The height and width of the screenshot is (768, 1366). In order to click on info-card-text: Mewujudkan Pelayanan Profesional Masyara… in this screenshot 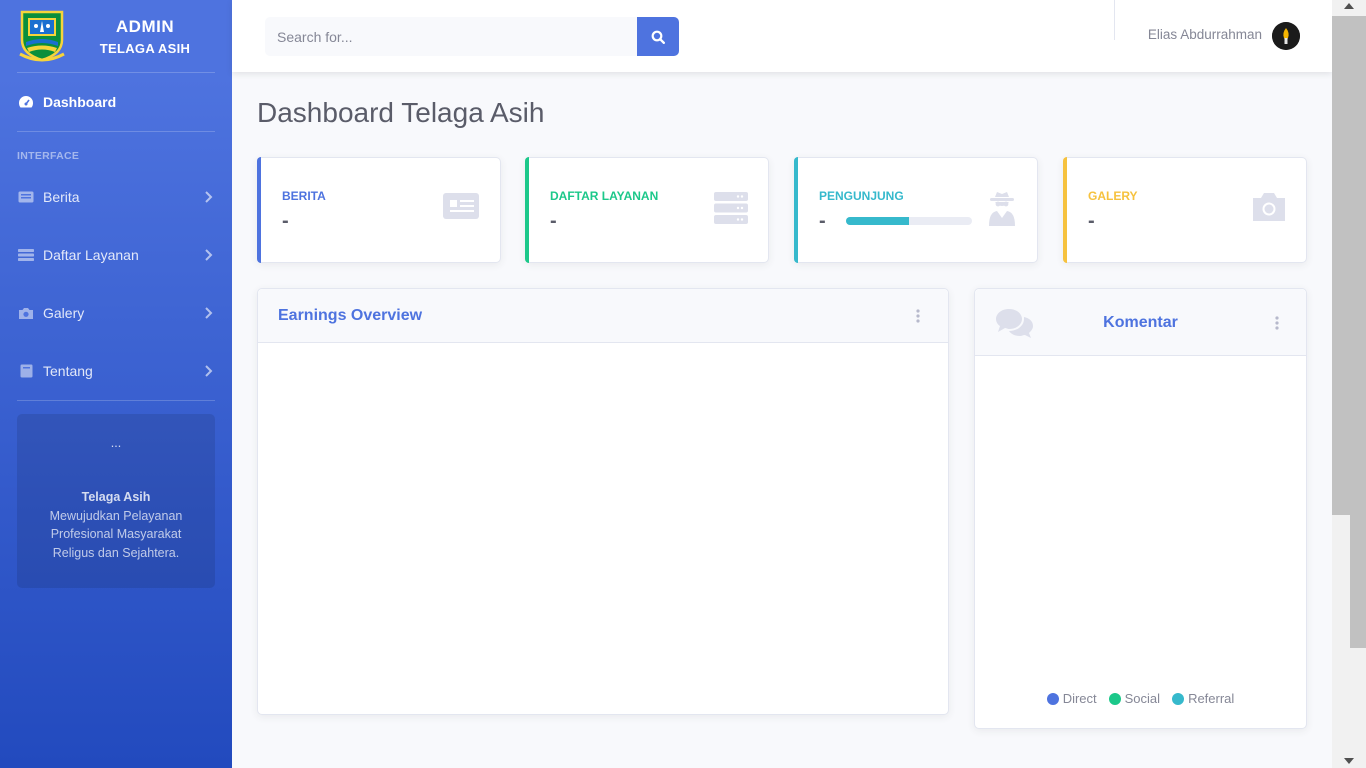, I will do `click(116, 534)`.